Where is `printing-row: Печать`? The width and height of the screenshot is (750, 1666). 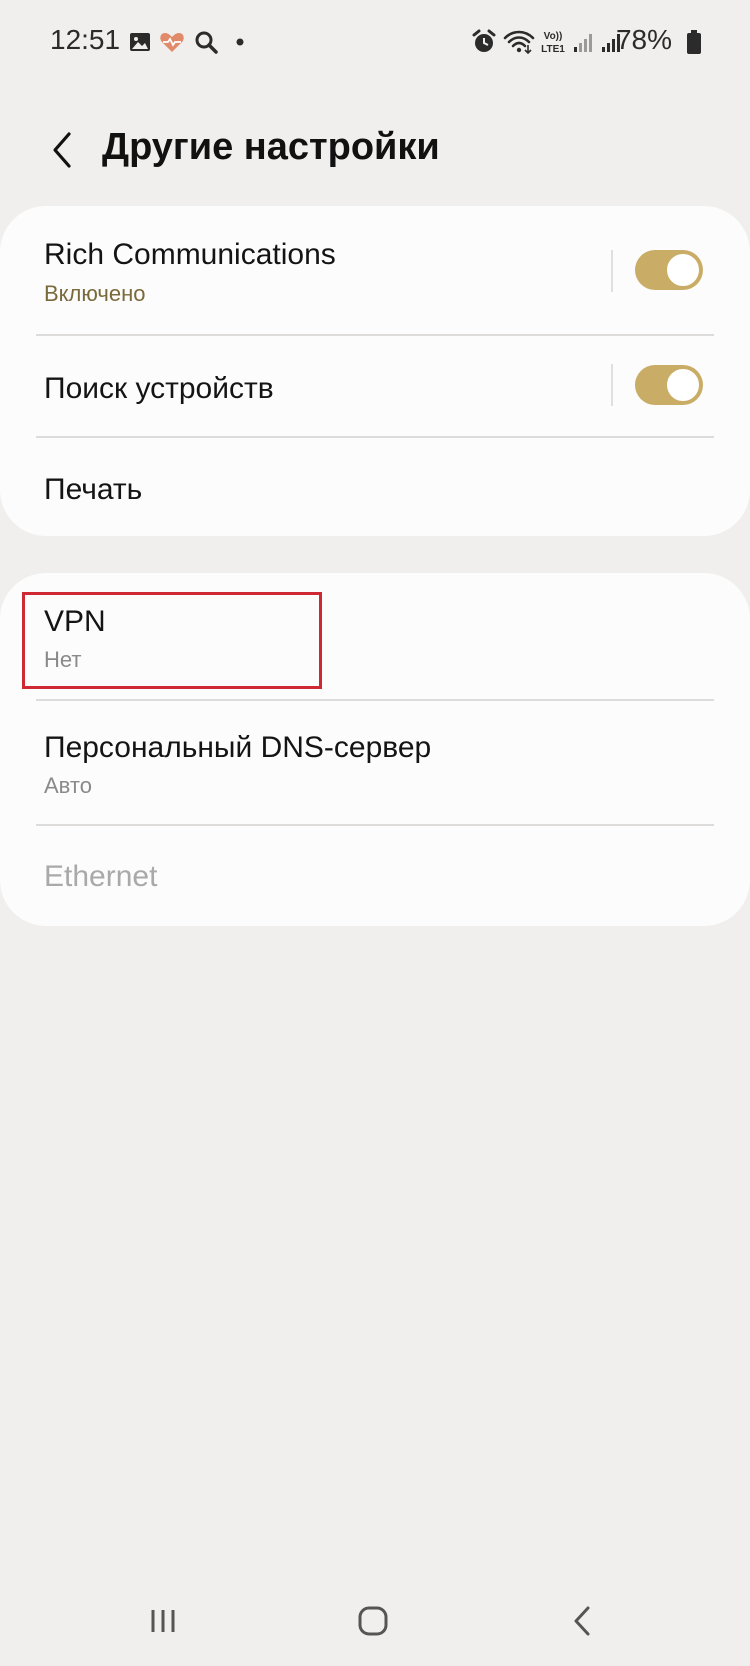
printing-row: Печать is located at coordinates (375, 487).